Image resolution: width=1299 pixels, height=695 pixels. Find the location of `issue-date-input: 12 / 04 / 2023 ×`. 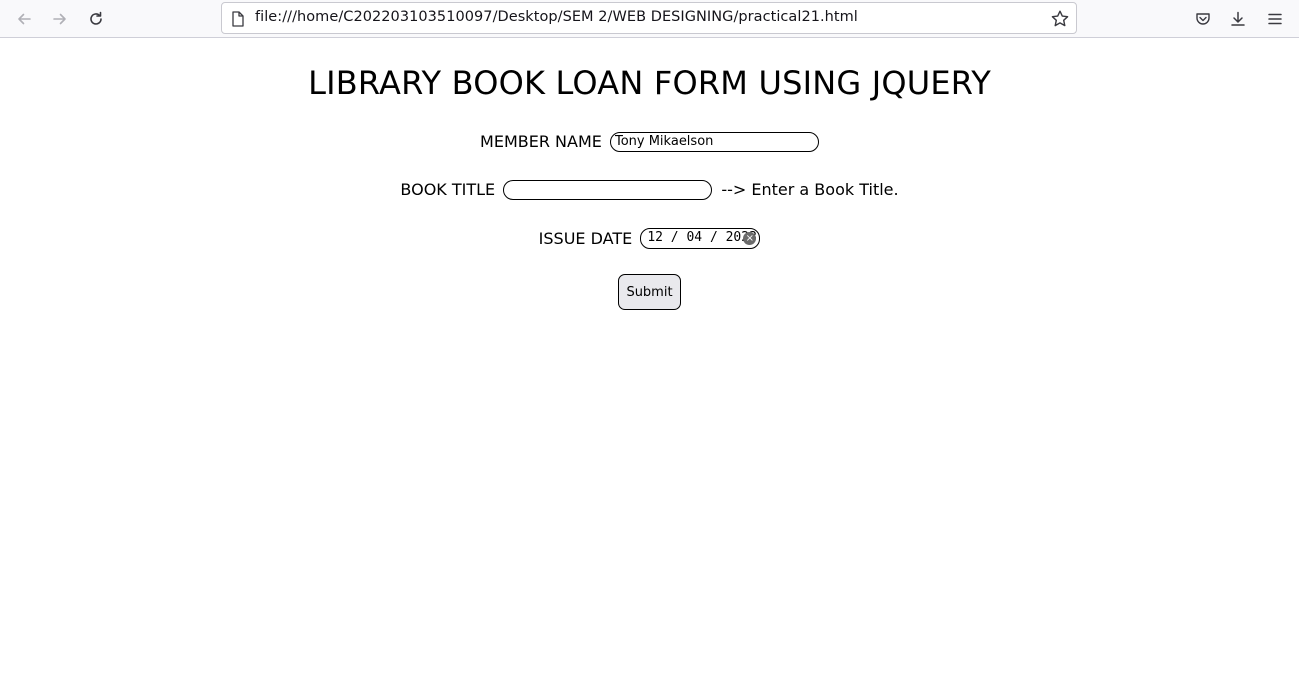

issue-date-input: 12 / 04 / 2023 × is located at coordinates (700, 238).